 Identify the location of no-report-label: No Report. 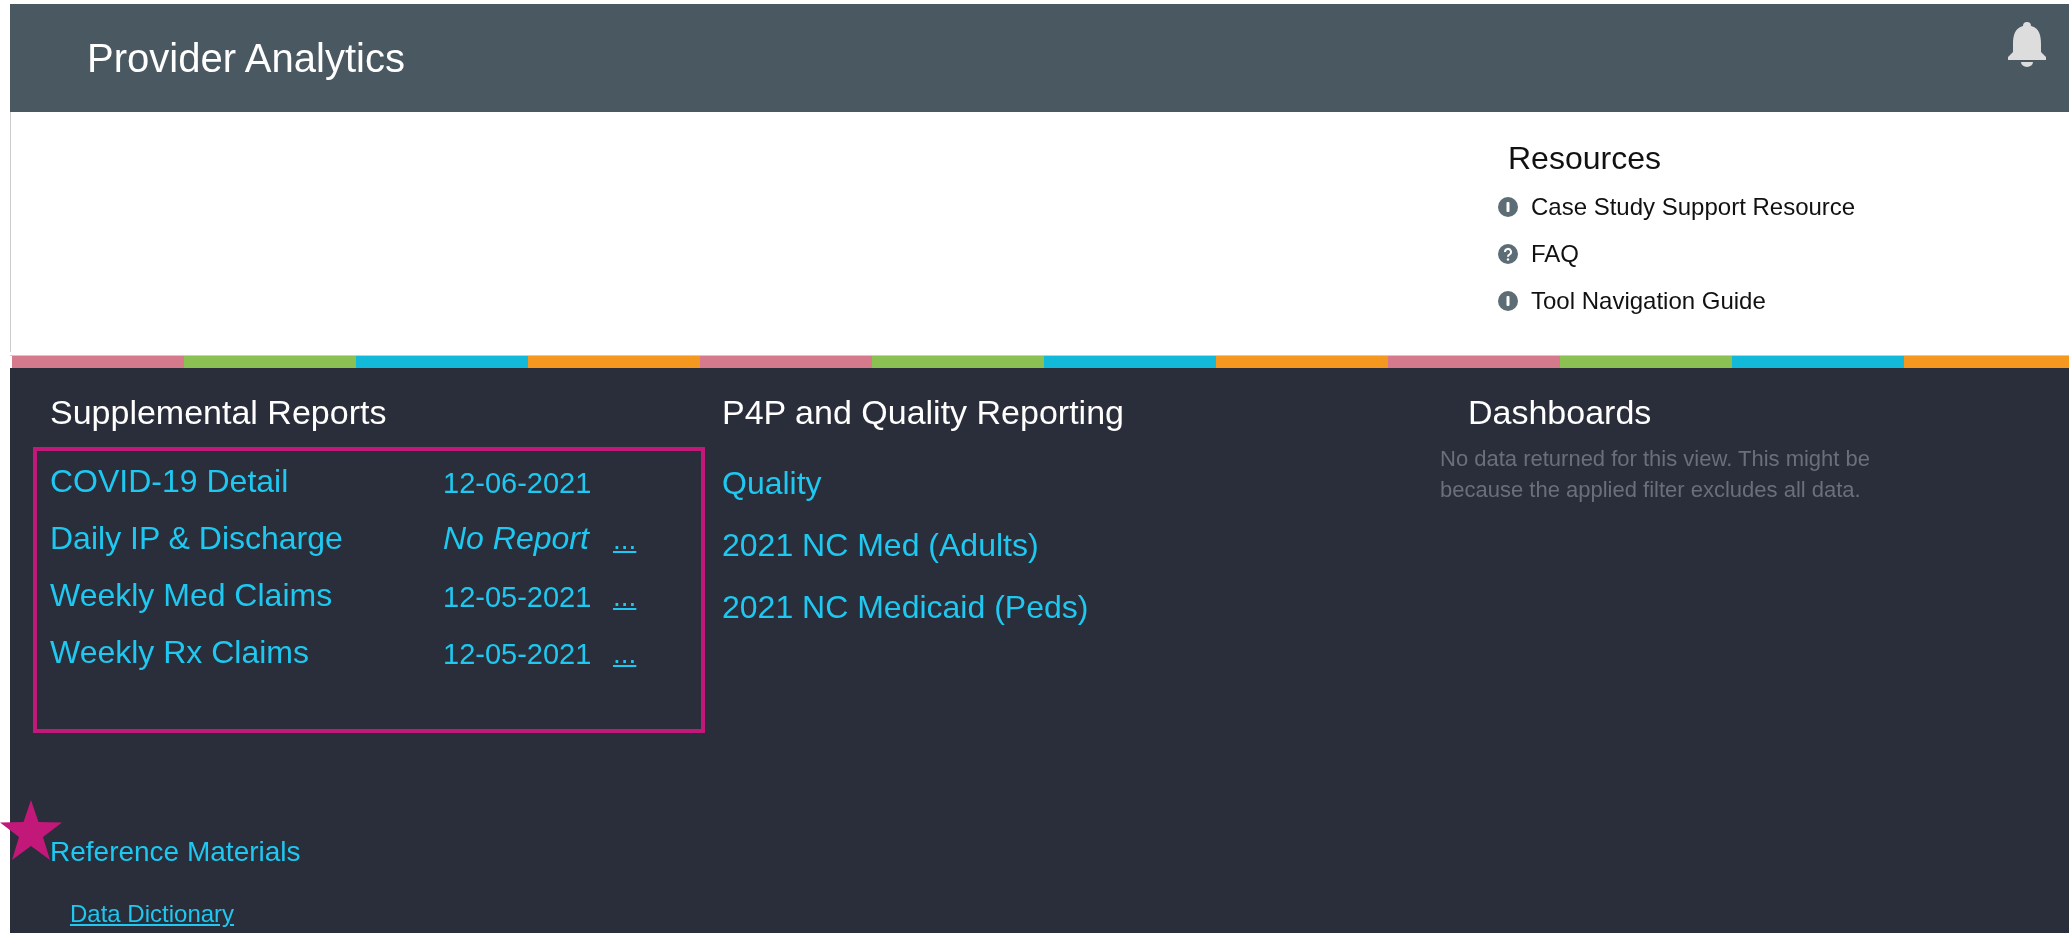
(517, 538).